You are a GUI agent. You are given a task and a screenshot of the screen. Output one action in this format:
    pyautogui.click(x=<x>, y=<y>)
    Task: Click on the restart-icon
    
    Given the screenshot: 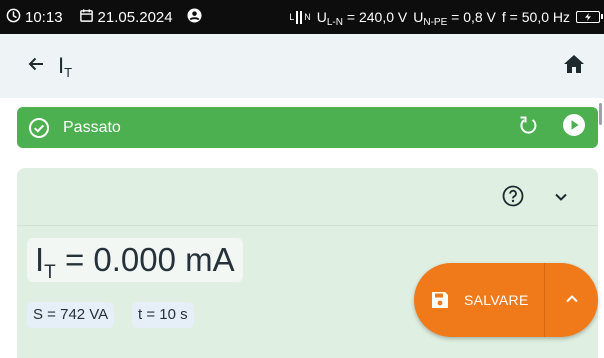 What is the action you would take?
    pyautogui.click(x=528, y=127)
    